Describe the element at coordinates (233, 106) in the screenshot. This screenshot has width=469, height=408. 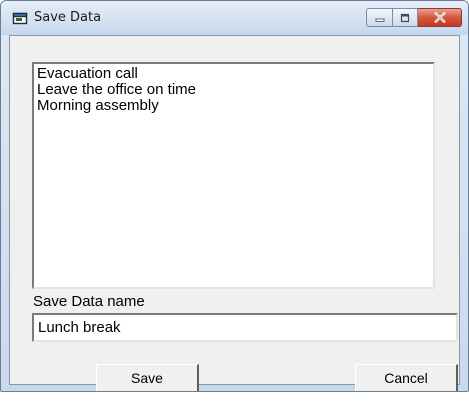
I see `list-item: Morning assembly` at that location.